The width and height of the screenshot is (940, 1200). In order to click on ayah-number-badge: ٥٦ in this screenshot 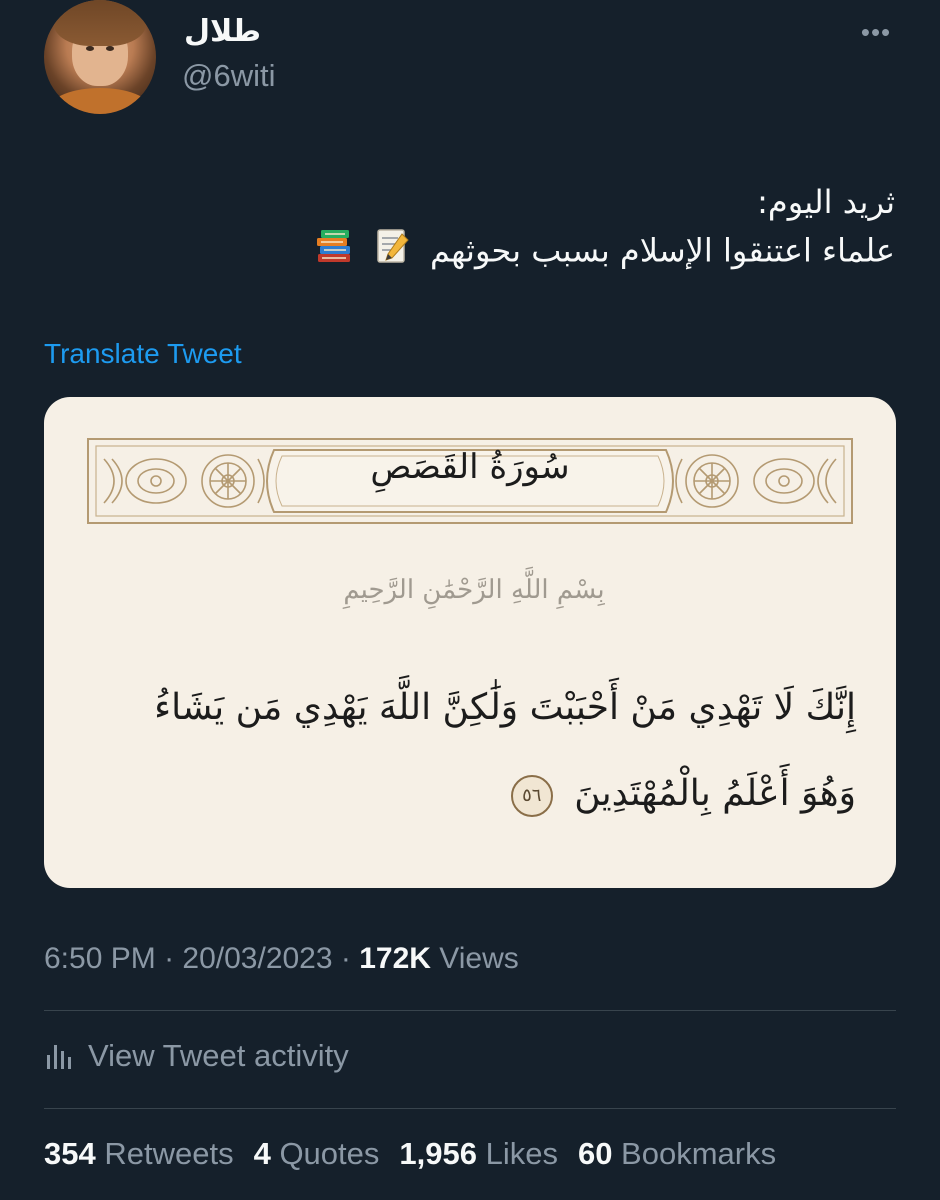, I will do `click(531, 796)`.